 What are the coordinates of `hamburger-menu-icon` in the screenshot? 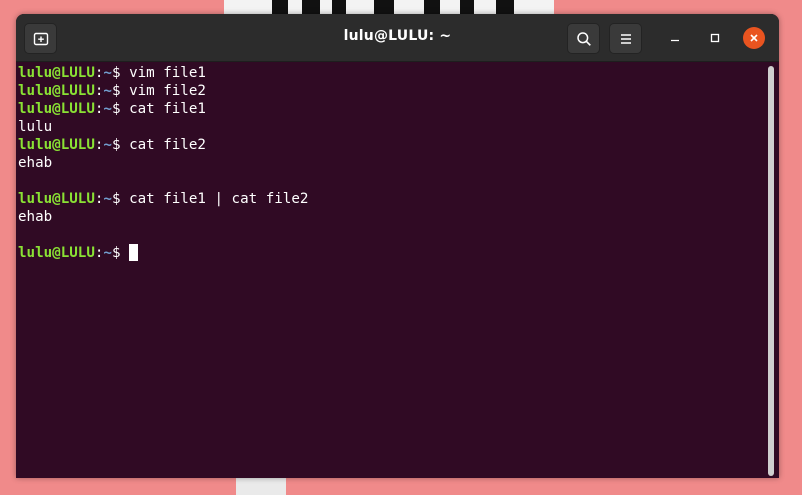 It's located at (625, 38).